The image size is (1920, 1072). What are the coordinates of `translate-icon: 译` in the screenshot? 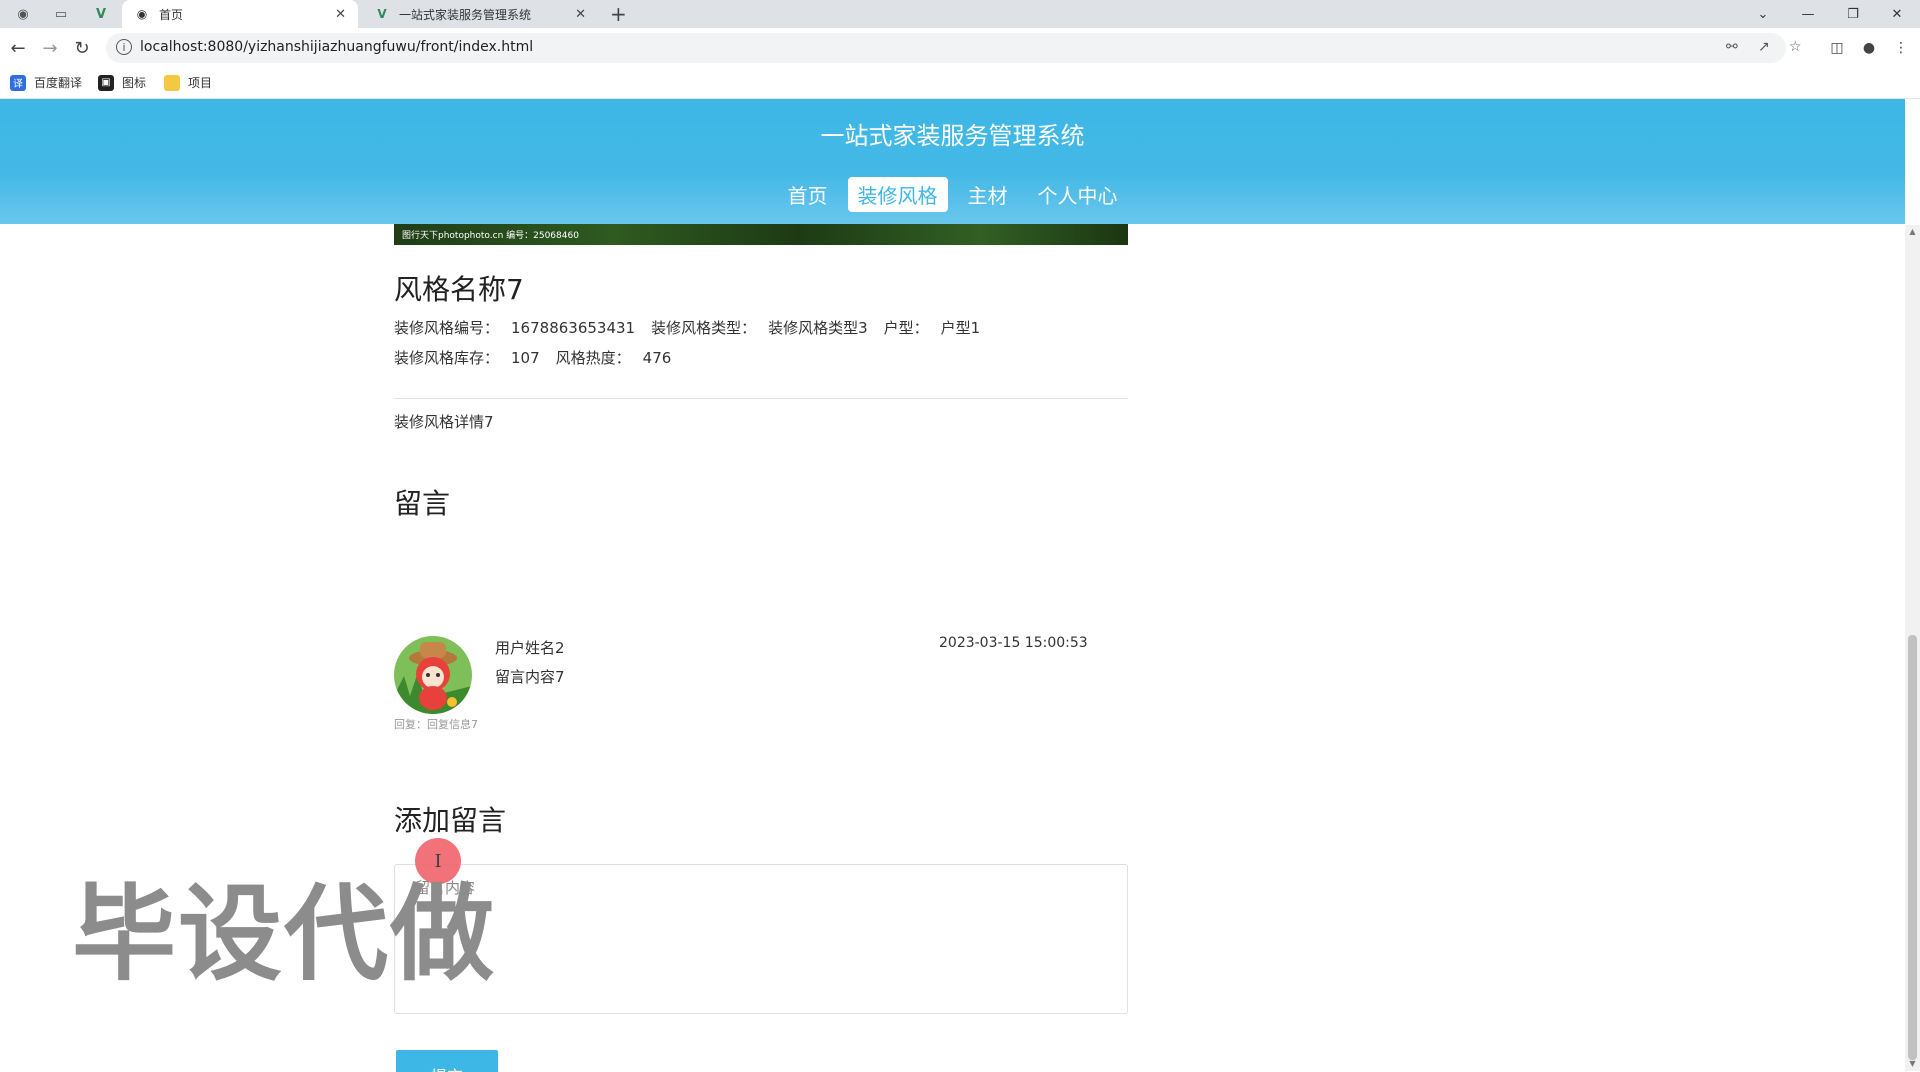 It's located at (18, 82).